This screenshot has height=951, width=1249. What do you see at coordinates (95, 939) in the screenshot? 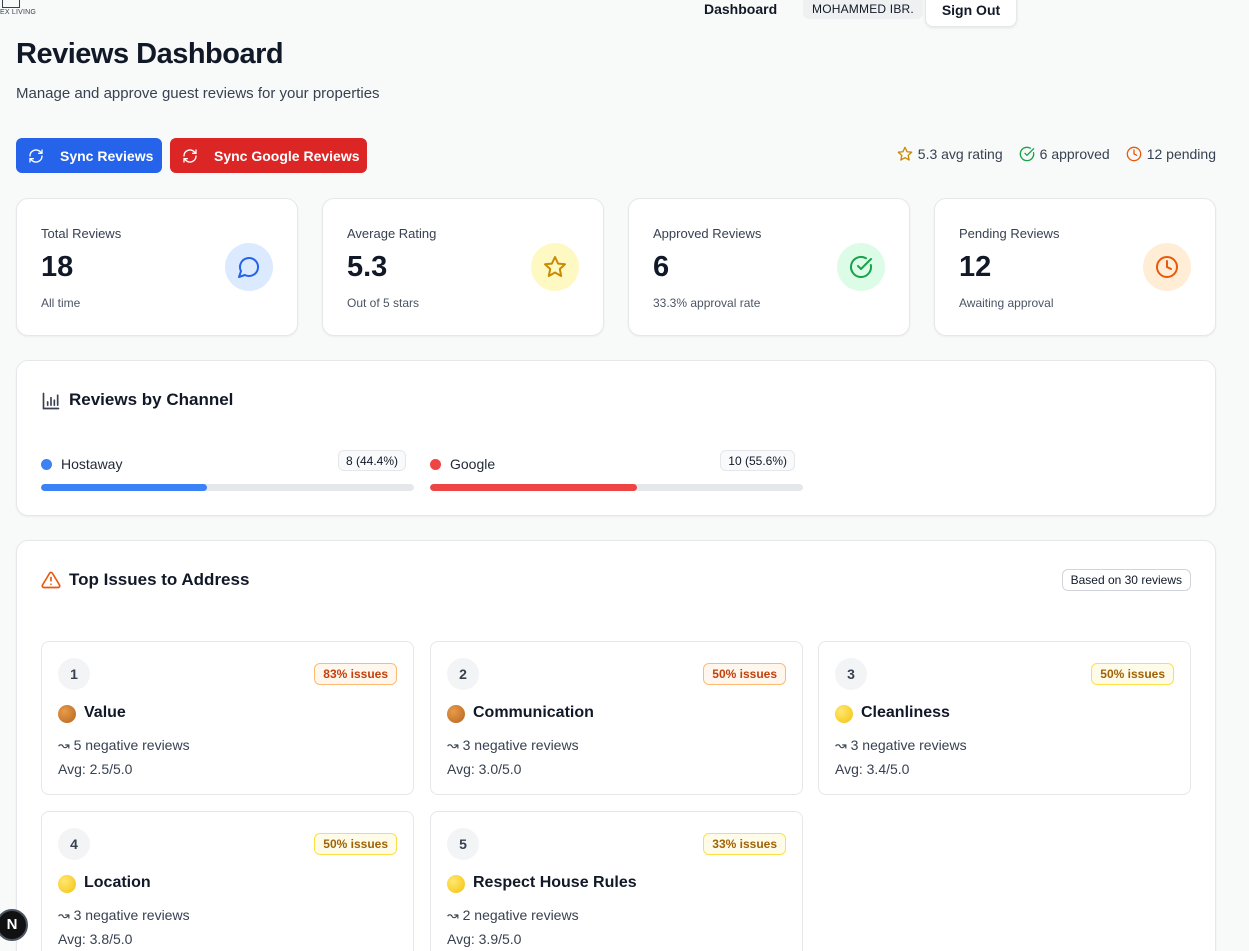
I see `issue-average: Avg: 3.8/5.0` at bounding box center [95, 939].